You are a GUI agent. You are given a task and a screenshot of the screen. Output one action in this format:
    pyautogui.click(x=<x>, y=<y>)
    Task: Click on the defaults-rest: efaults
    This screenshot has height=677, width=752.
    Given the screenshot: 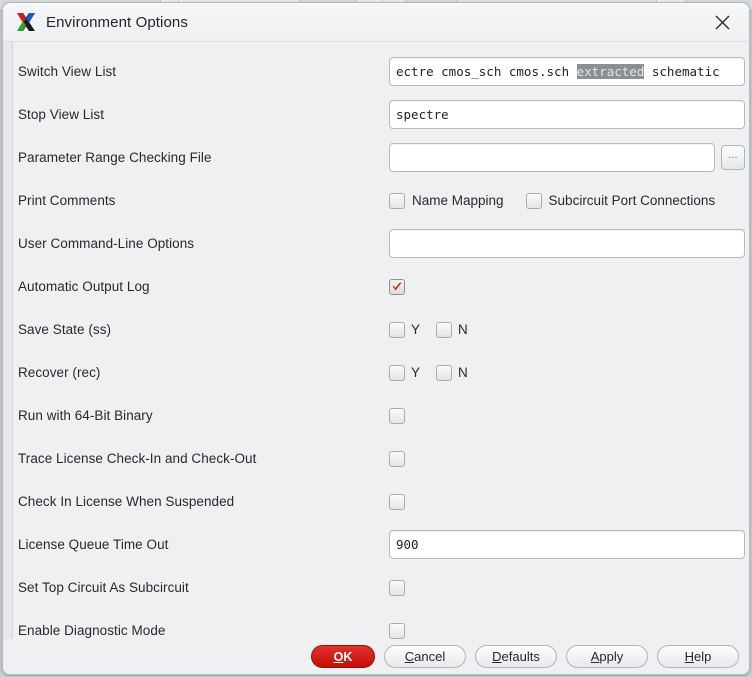 What is the action you would take?
    pyautogui.click(x=520, y=656)
    